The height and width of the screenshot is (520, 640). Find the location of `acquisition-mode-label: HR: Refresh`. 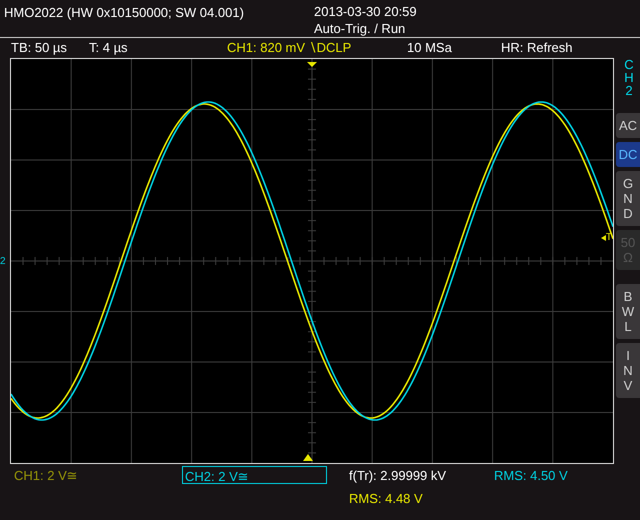

acquisition-mode-label: HR: Refresh is located at coordinates (537, 48).